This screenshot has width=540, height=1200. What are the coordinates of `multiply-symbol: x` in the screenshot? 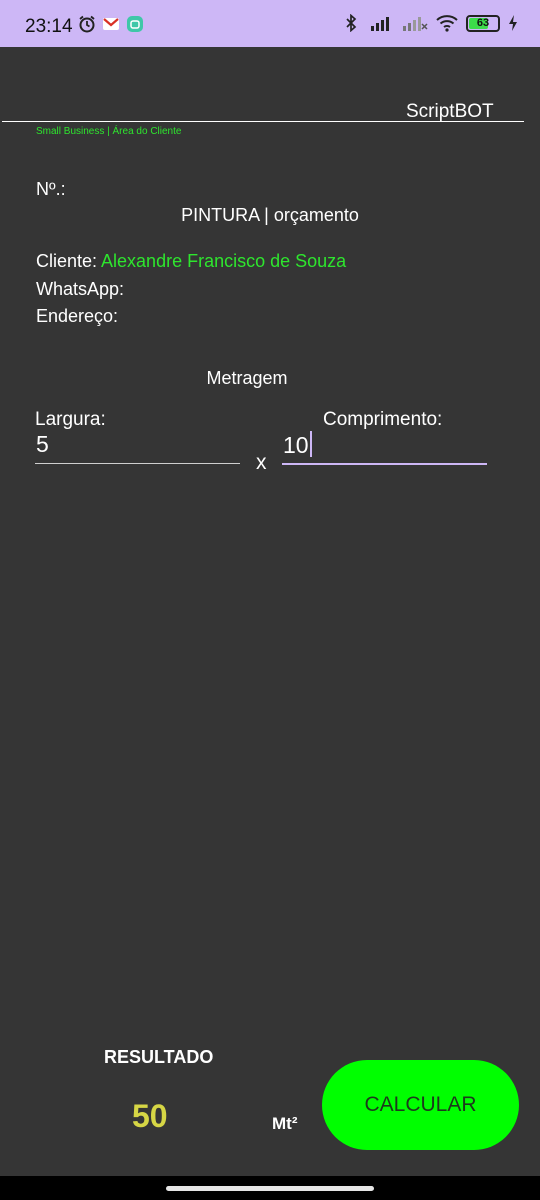 It's located at (261, 462).